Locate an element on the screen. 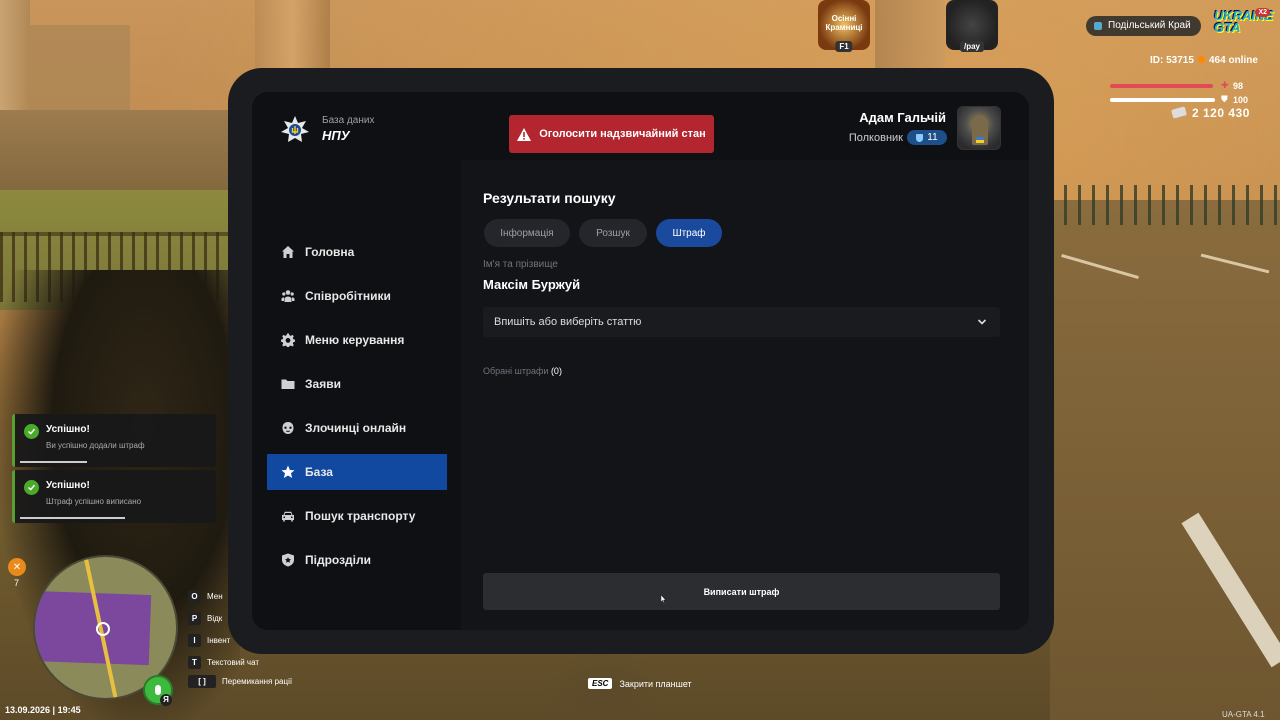 Image resolution: width=1280 pixels, height=720 pixels. brand-subtitle: База даних is located at coordinates (348, 120).